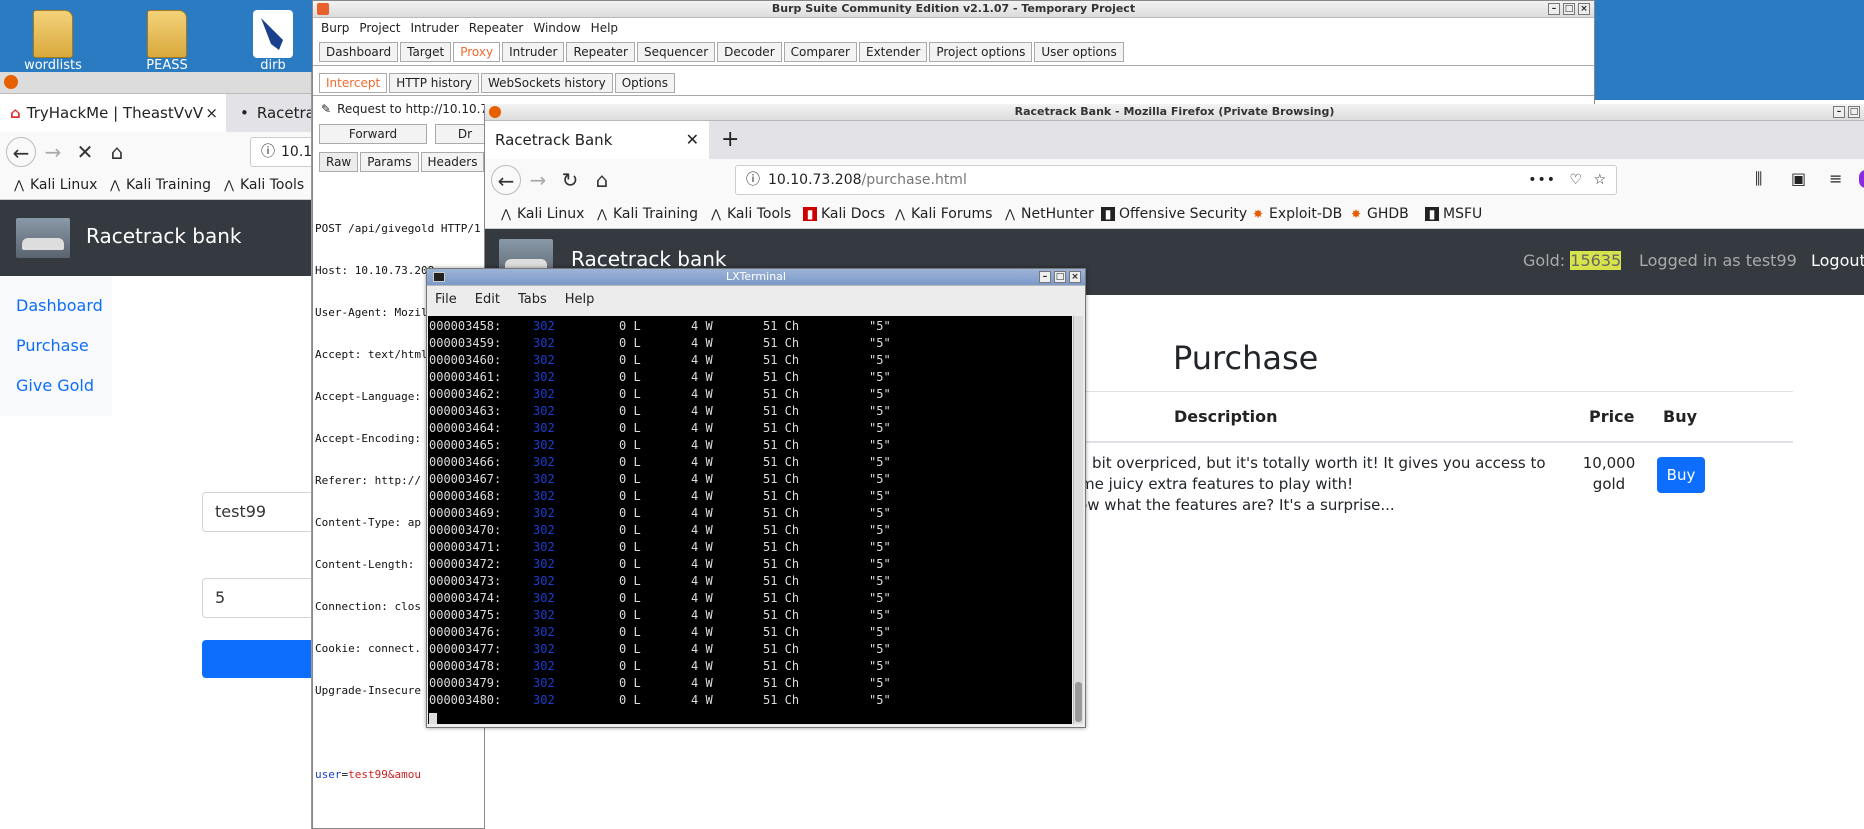  I want to click on terminal-field-ch: 51 Ch, so click(781, 632).